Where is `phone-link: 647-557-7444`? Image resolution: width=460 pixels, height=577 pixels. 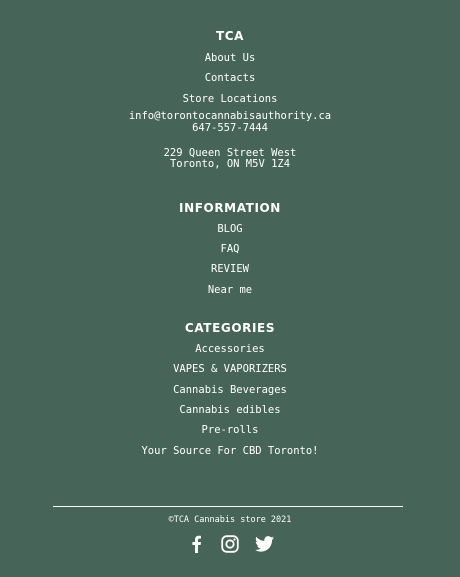
phone-link: 647-557-7444 is located at coordinates (230, 128).